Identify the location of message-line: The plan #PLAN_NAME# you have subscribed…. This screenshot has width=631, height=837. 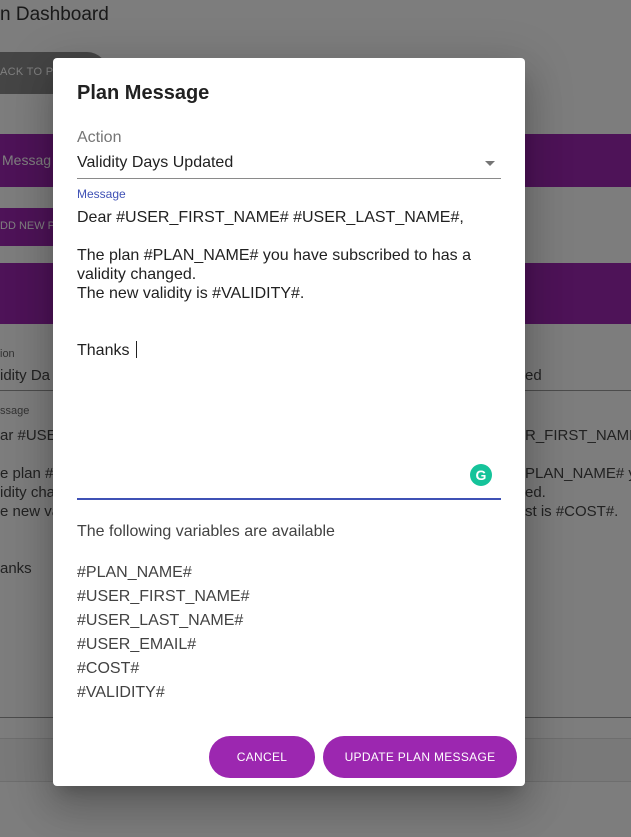
(274, 255).